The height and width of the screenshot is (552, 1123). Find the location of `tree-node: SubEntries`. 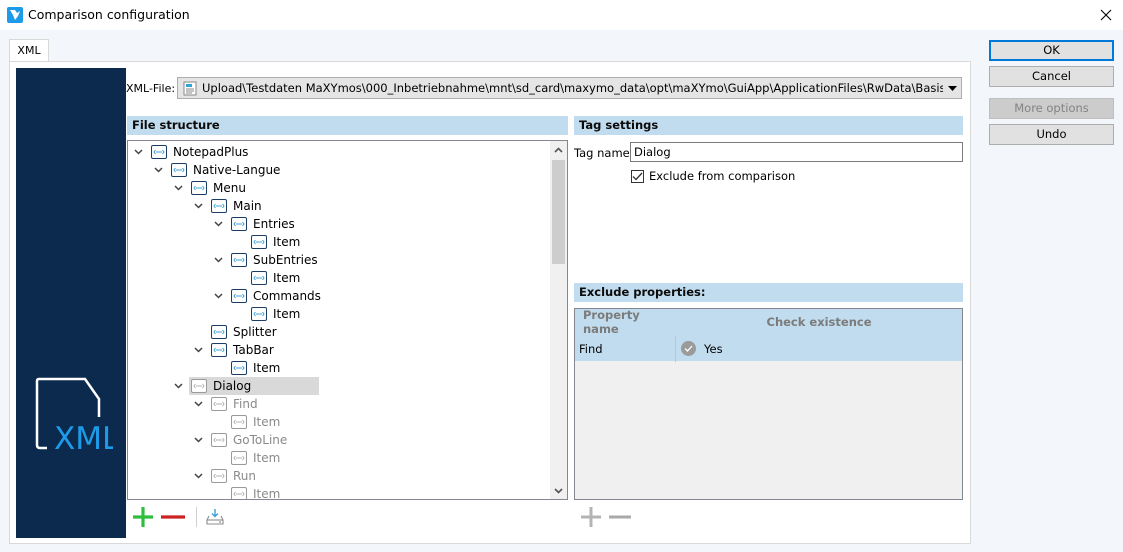

tree-node: SubEntries is located at coordinates (264, 260).